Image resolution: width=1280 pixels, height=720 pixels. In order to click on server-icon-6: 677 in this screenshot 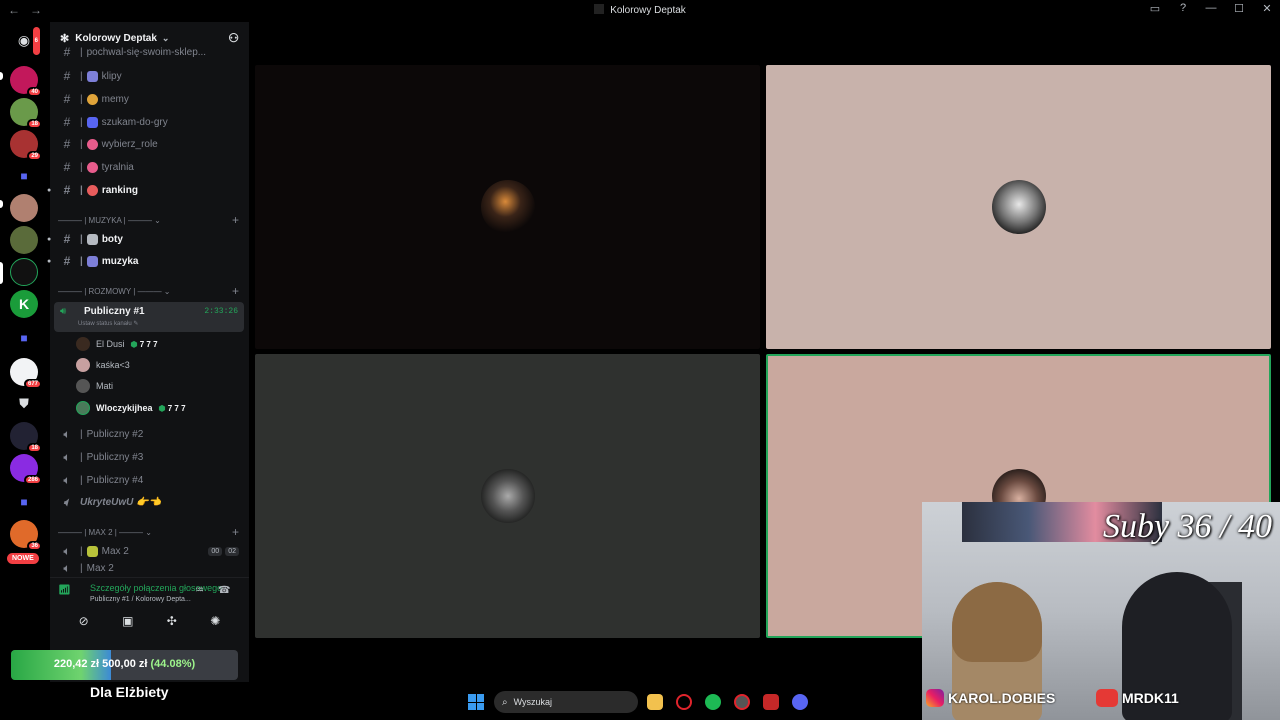, I will do `click(26, 373)`.